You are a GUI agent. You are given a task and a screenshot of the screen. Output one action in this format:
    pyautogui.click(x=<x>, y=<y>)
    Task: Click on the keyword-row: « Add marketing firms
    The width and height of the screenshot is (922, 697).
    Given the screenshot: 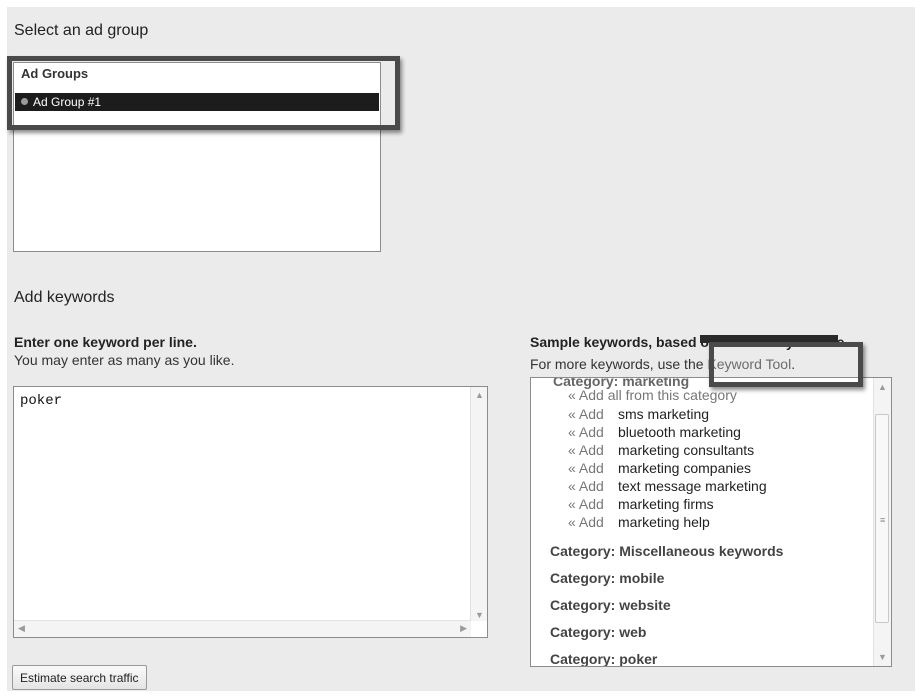 What is the action you would take?
    pyautogui.click(x=641, y=504)
    